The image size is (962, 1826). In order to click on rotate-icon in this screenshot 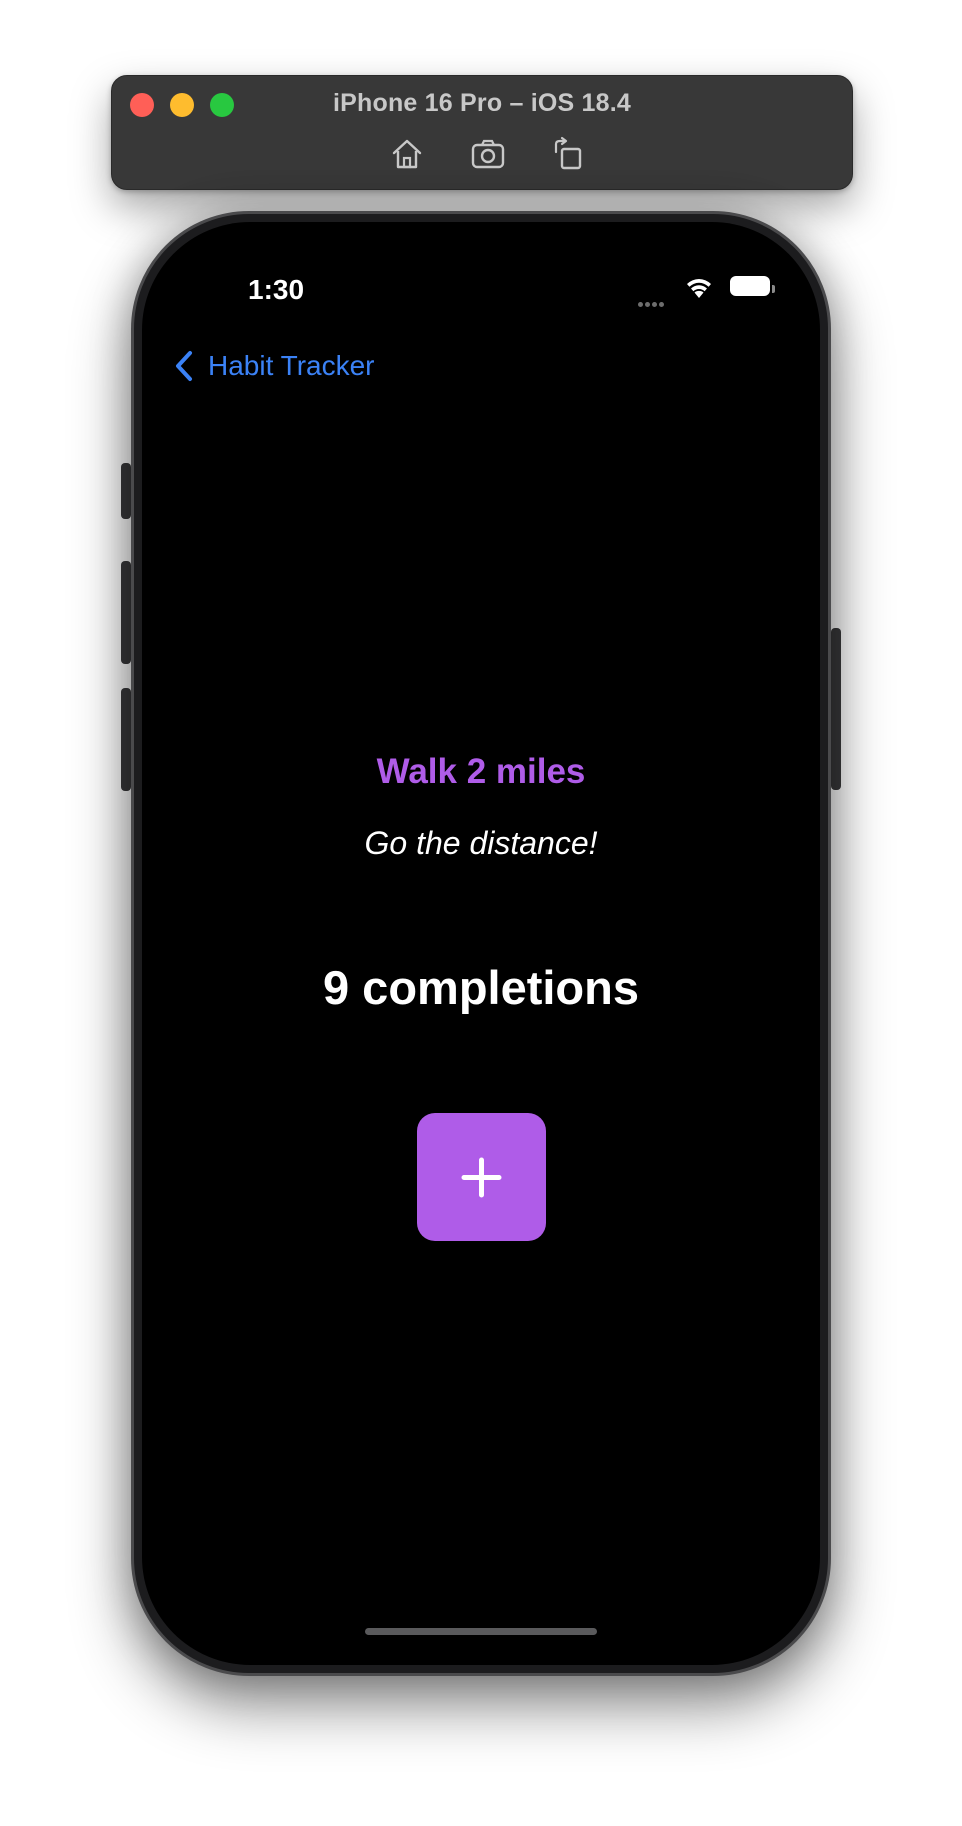, I will do `click(568, 154)`.